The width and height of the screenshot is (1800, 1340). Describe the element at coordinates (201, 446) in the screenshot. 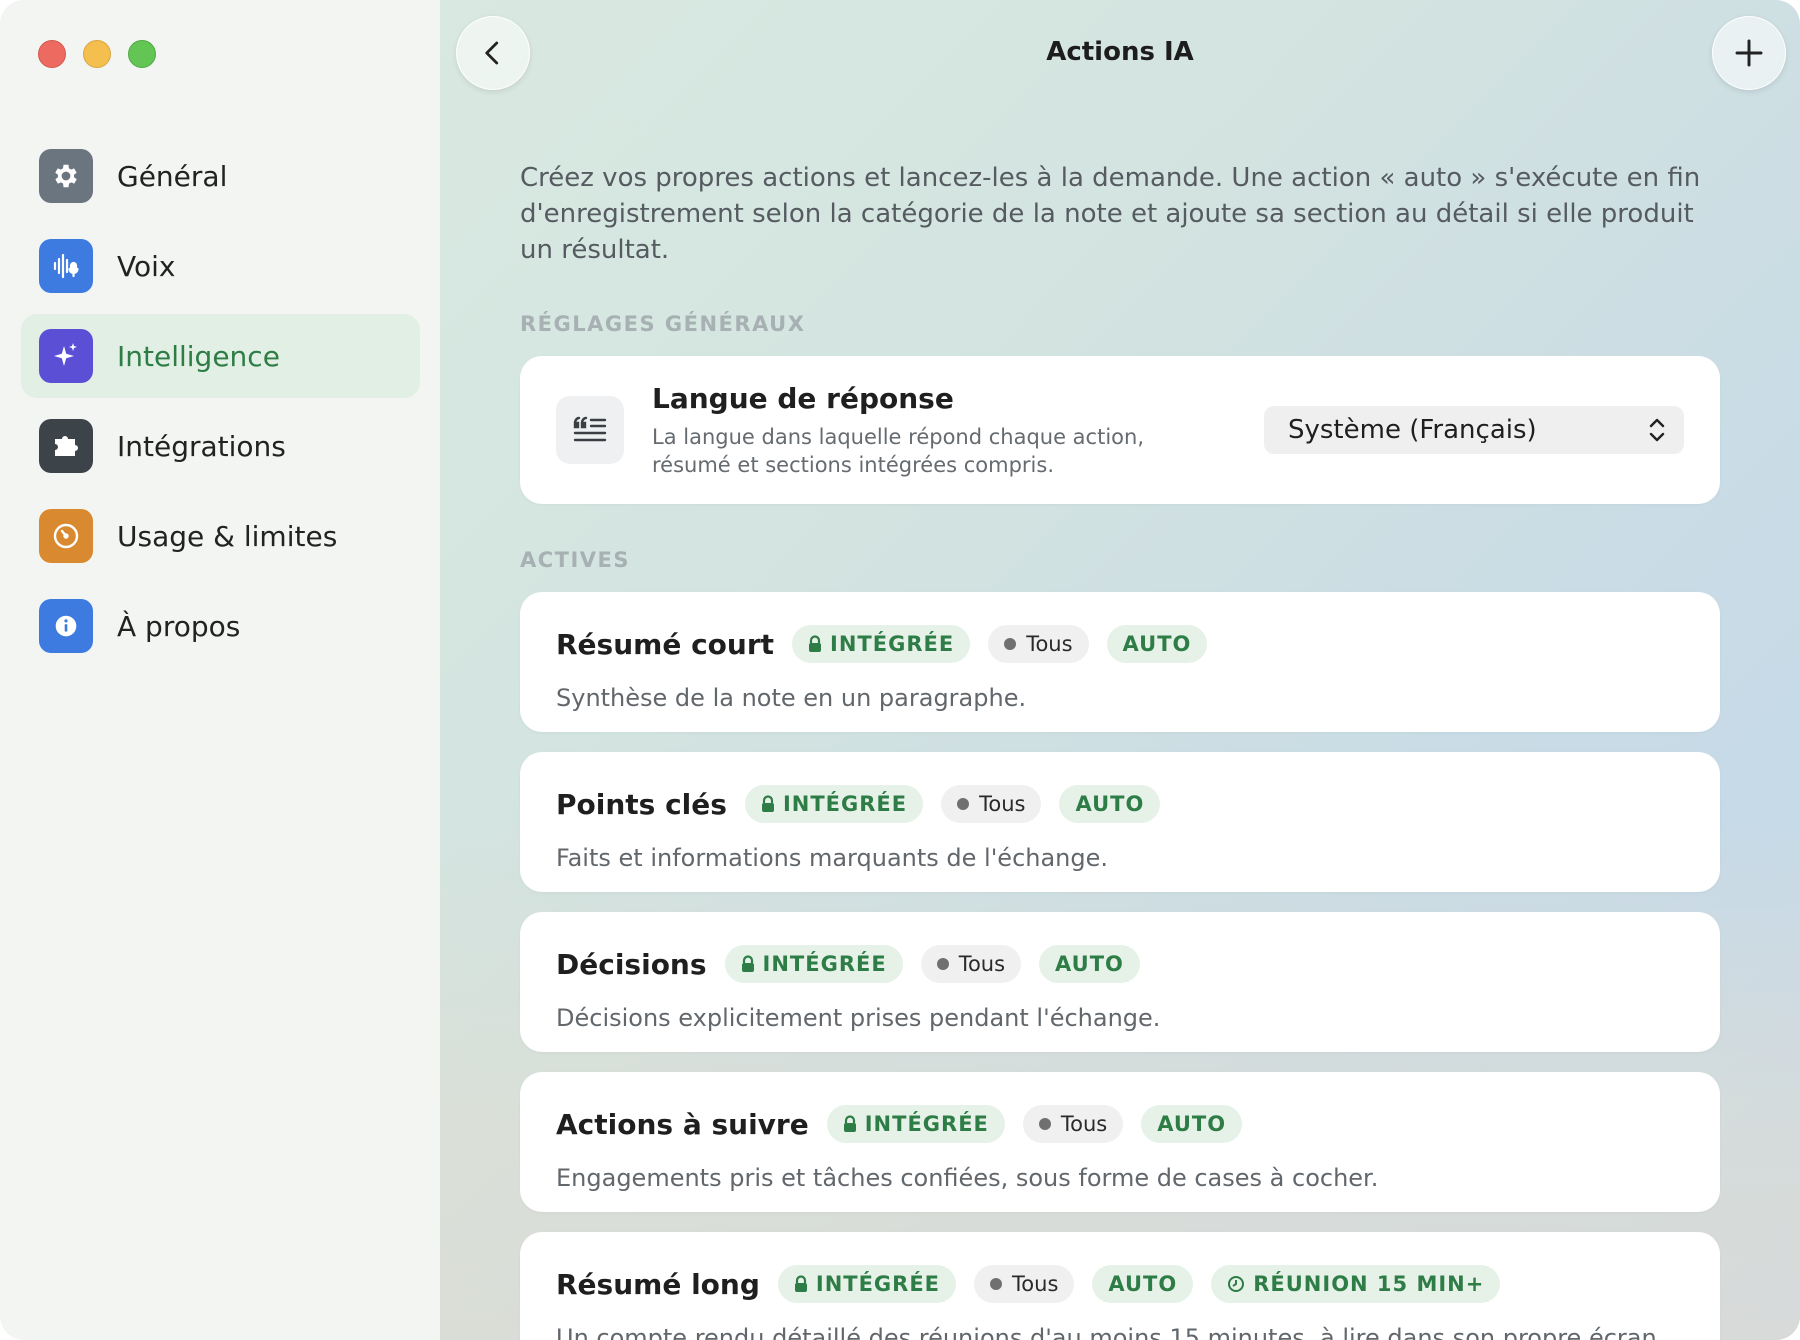

I see `sidebar-item-label: Intégrations` at that location.